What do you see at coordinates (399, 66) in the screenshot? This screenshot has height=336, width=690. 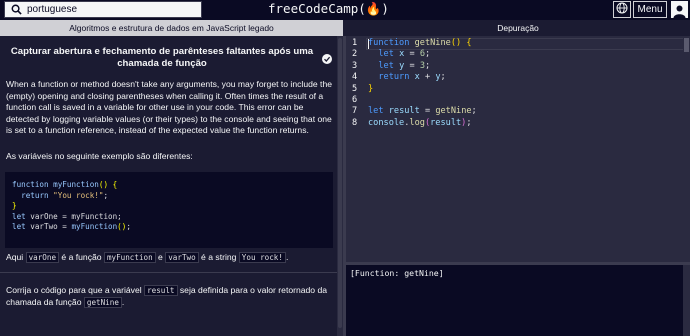 I see `editor-line: let y = 3;` at bounding box center [399, 66].